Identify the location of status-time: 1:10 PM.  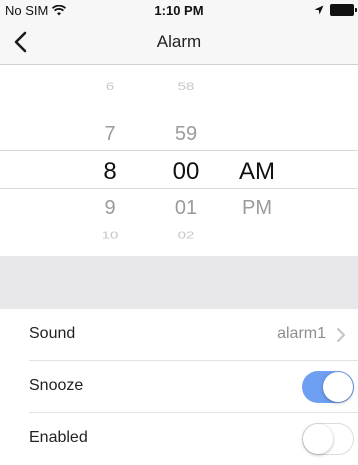
(179, 10).